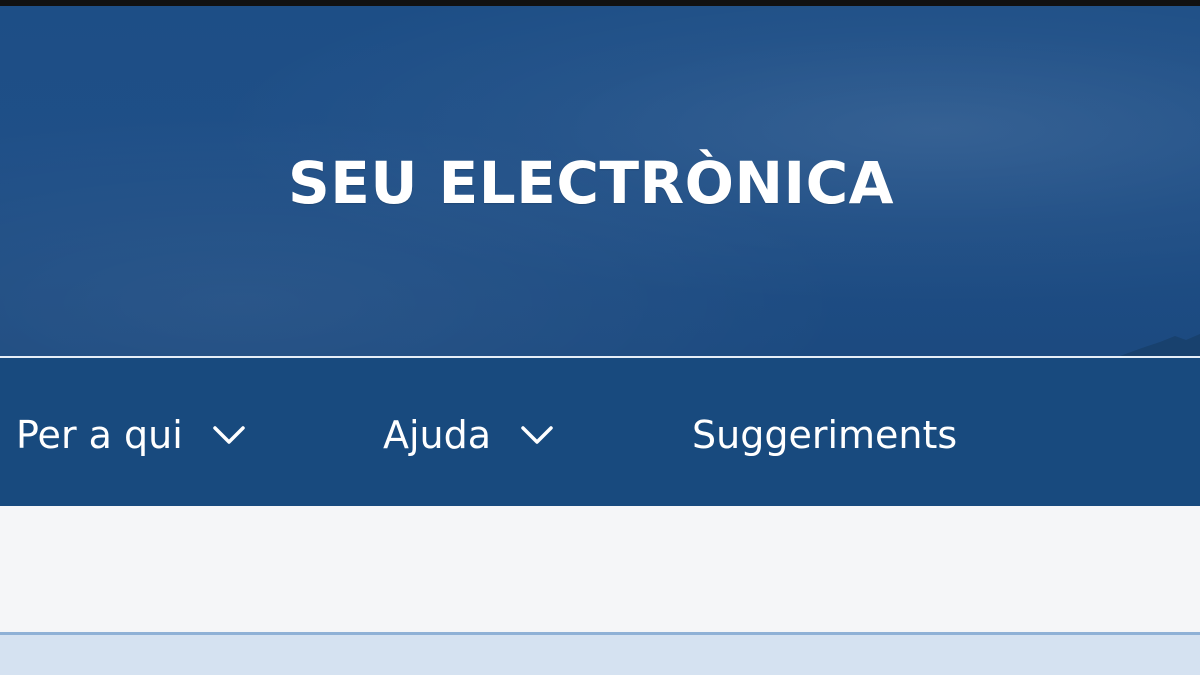 The width and height of the screenshot is (1200, 675). What do you see at coordinates (99, 435) in the screenshot?
I see `nav-item-label: Per a qui` at bounding box center [99, 435].